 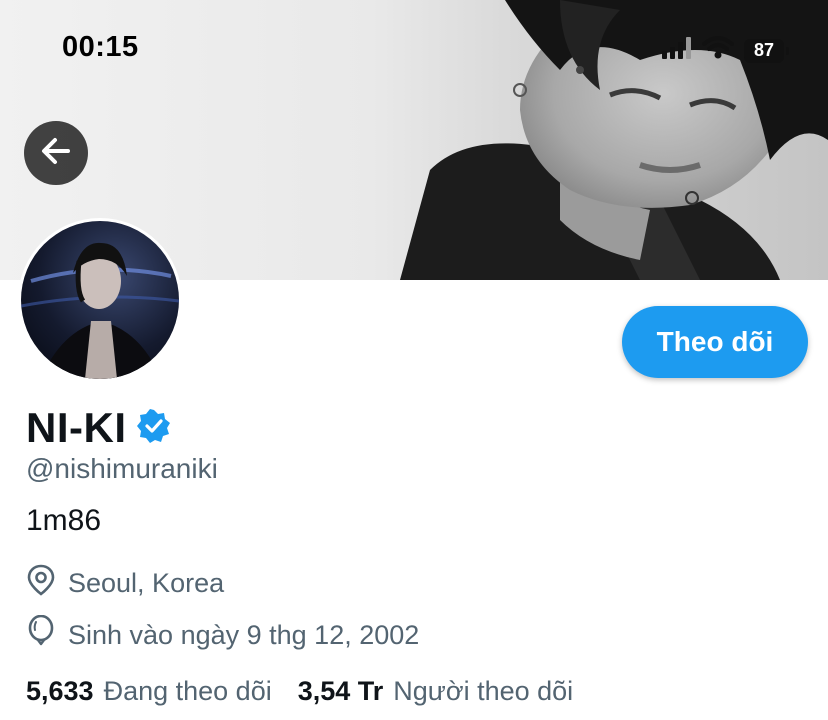 I want to click on location-row: Seoul, Korea, so click(x=125, y=583).